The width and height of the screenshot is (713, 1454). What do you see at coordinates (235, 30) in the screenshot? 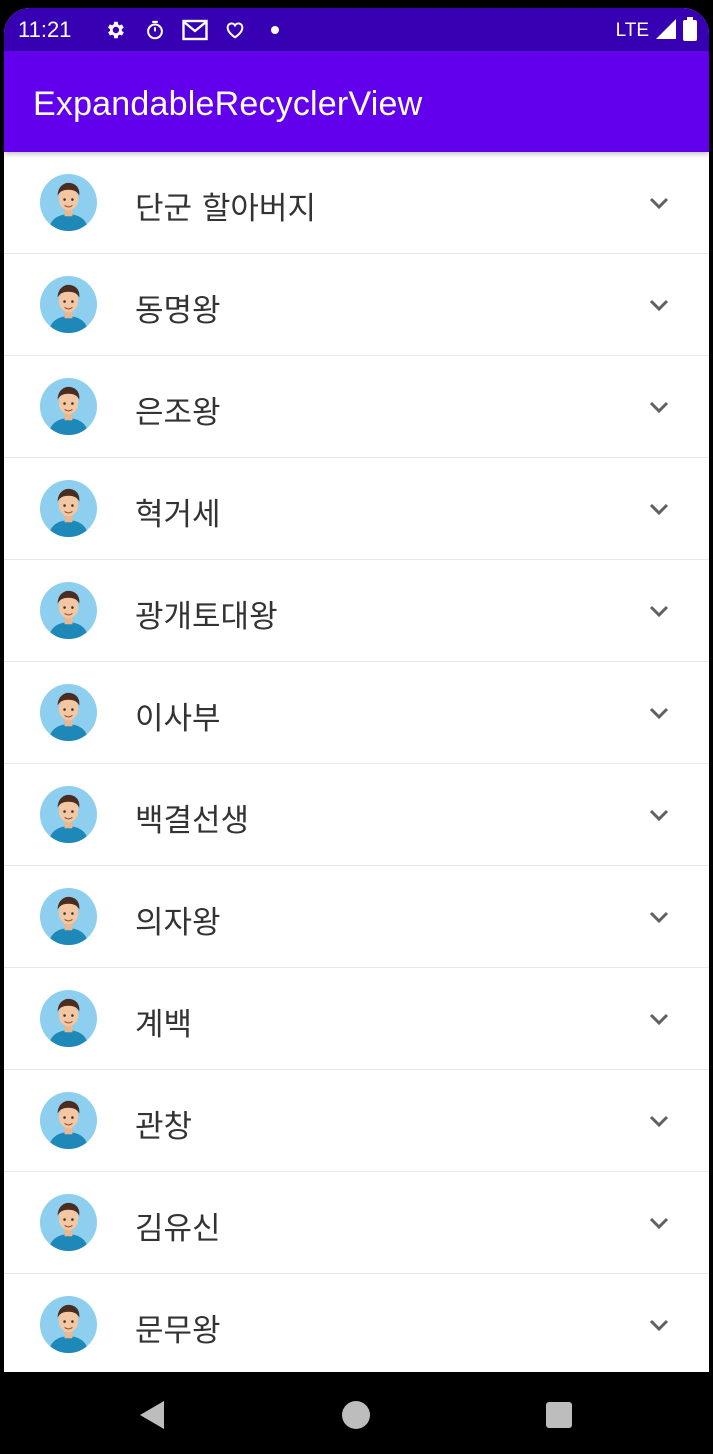
I see `heart-icon` at bounding box center [235, 30].